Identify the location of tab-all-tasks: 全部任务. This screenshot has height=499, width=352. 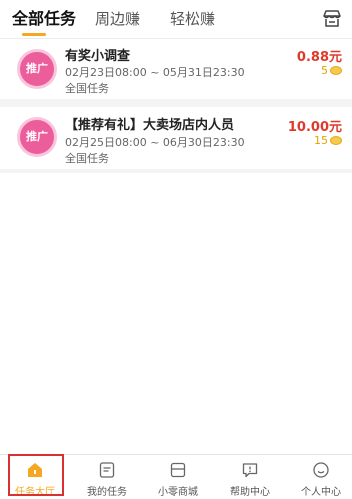
(44, 19).